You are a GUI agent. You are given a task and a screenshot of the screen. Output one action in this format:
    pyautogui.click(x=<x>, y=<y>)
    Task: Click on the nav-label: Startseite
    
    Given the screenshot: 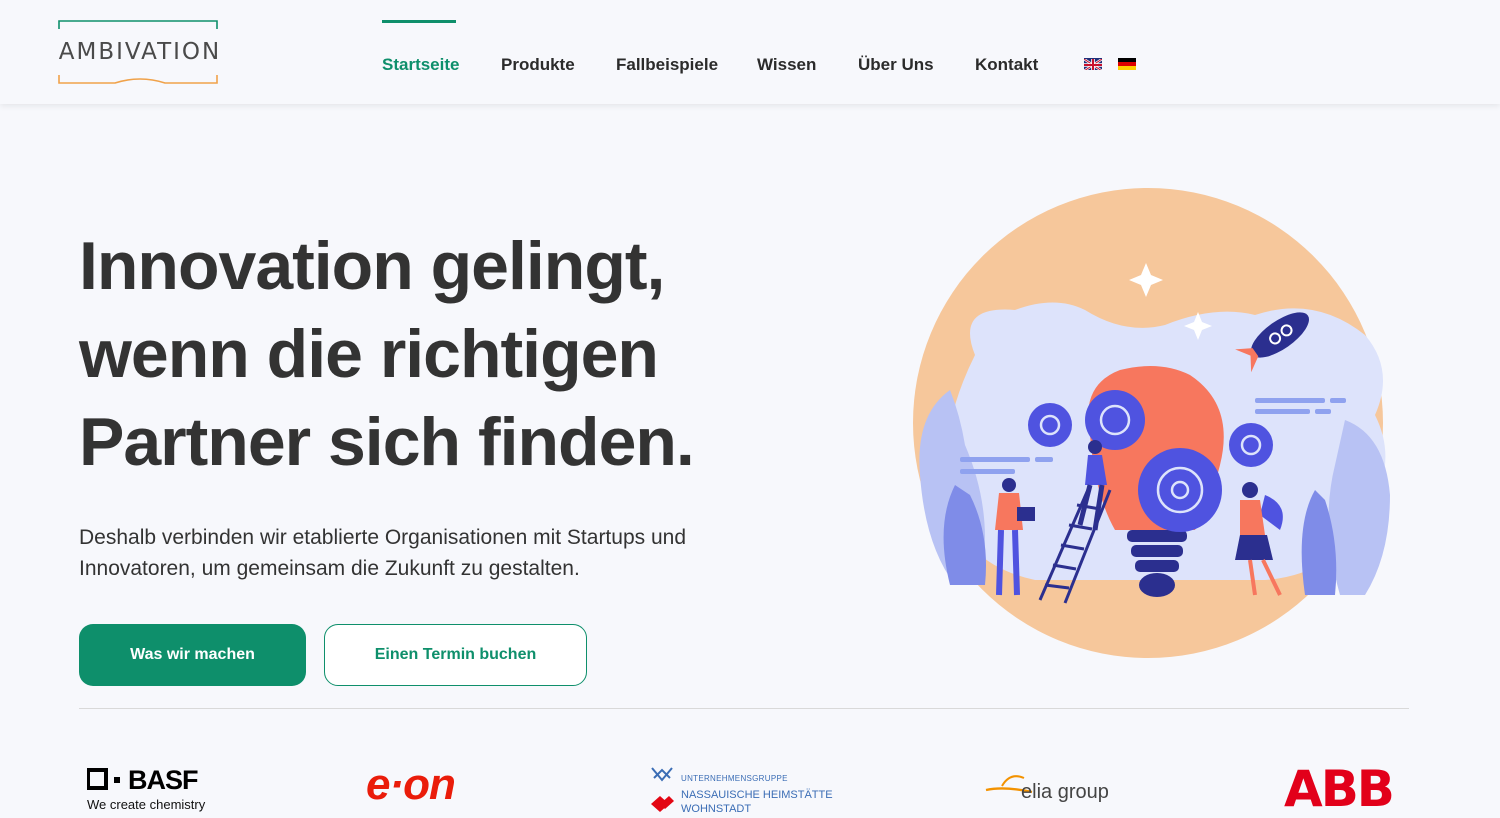 What is the action you would take?
    pyautogui.click(x=421, y=64)
    